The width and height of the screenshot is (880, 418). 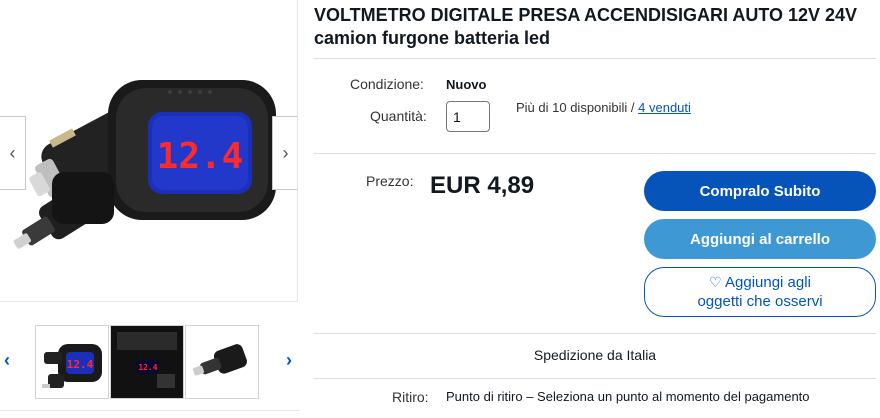 I want to click on next-image-button: ›, so click(x=284, y=153).